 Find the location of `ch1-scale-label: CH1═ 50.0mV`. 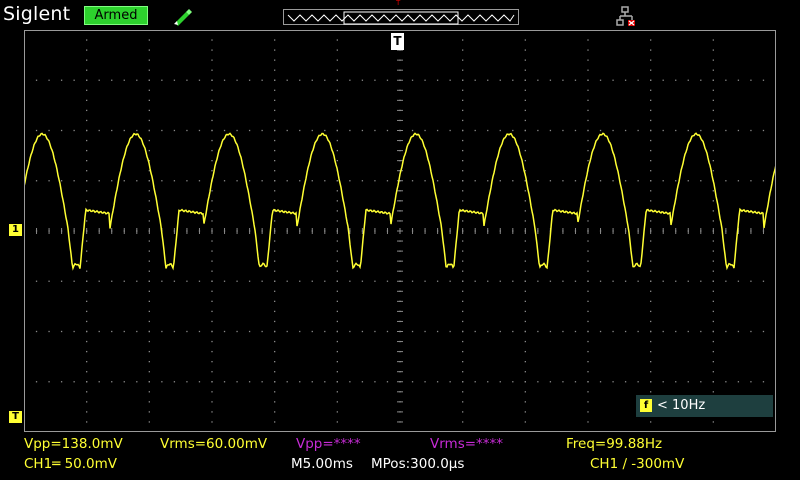

ch1-scale-label: CH1═ 50.0mV is located at coordinates (70, 464).